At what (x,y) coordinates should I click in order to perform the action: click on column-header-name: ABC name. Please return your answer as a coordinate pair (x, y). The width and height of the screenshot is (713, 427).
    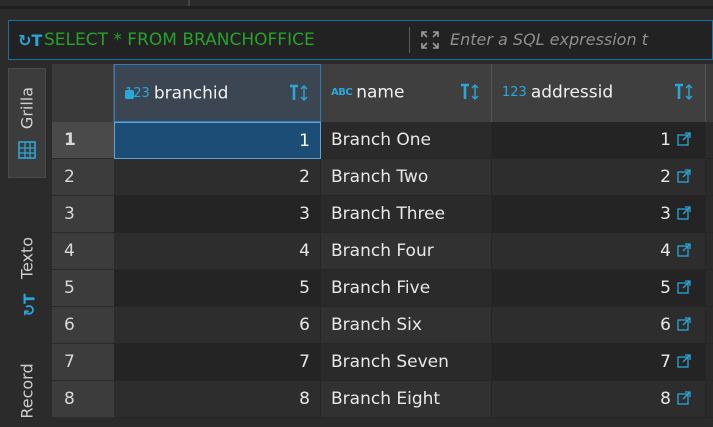
    Looking at the image, I should click on (406, 93).